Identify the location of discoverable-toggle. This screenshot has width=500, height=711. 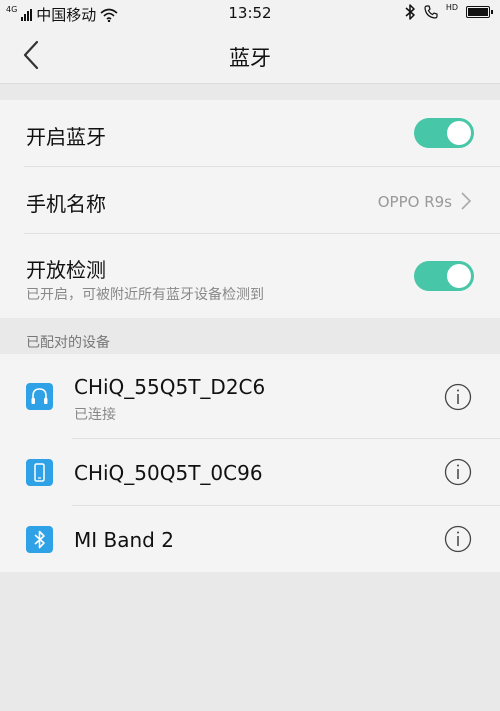
(444, 276).